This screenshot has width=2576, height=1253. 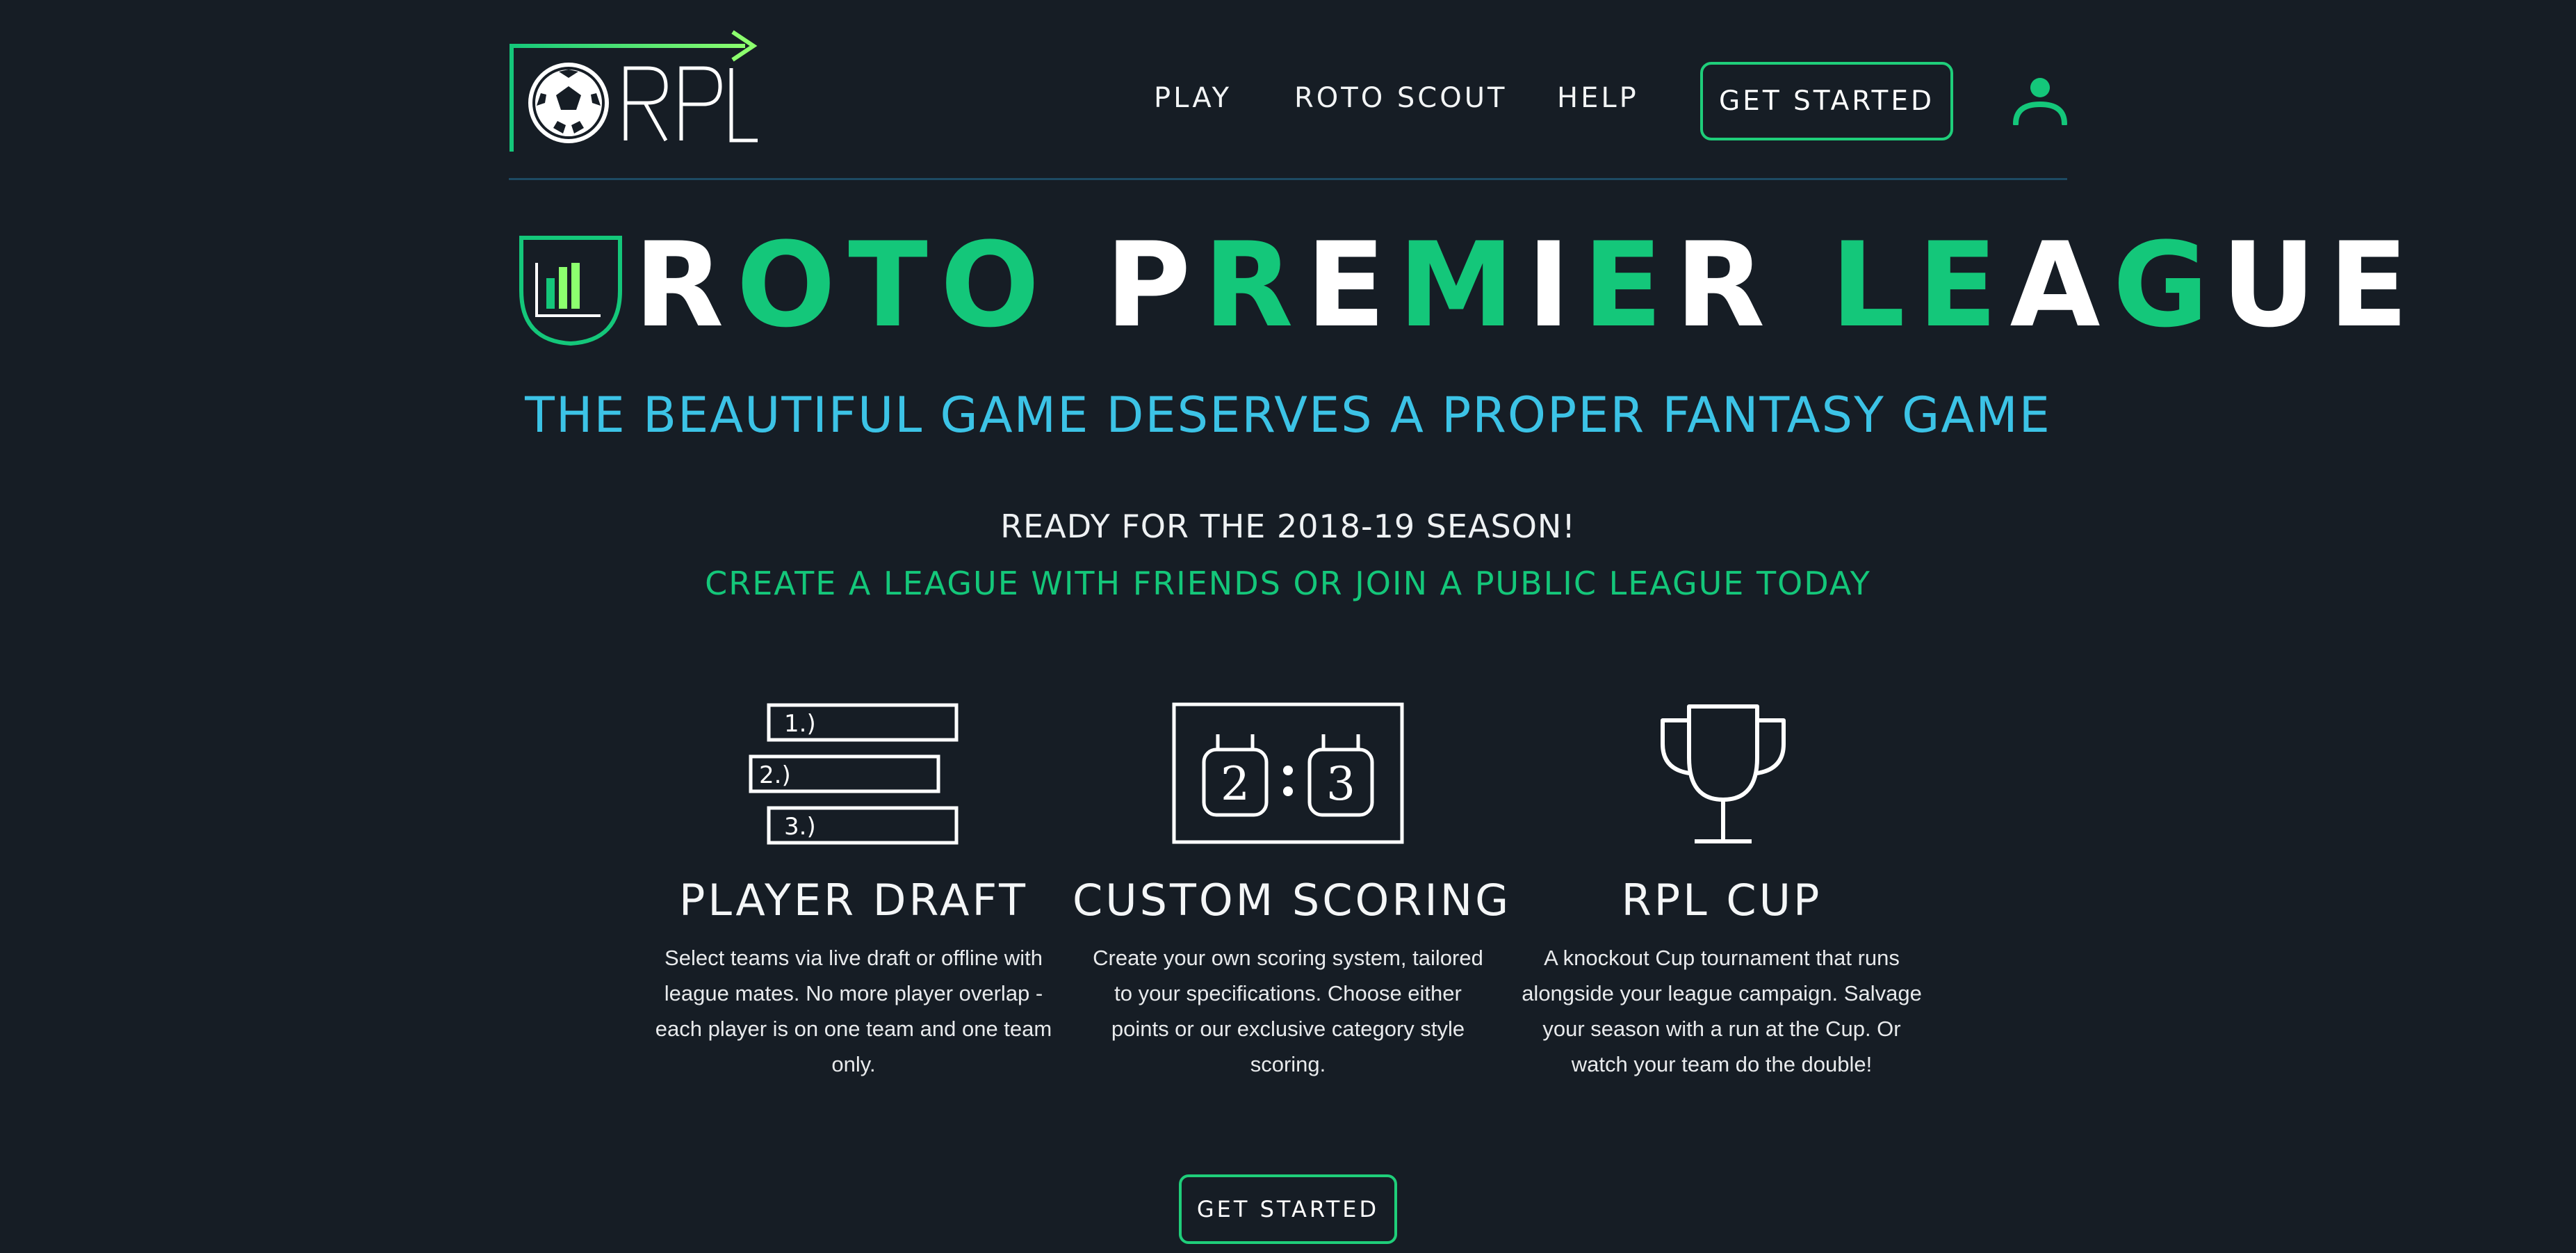 I want to click on score-home: 2, so click(x=1235, y=784).